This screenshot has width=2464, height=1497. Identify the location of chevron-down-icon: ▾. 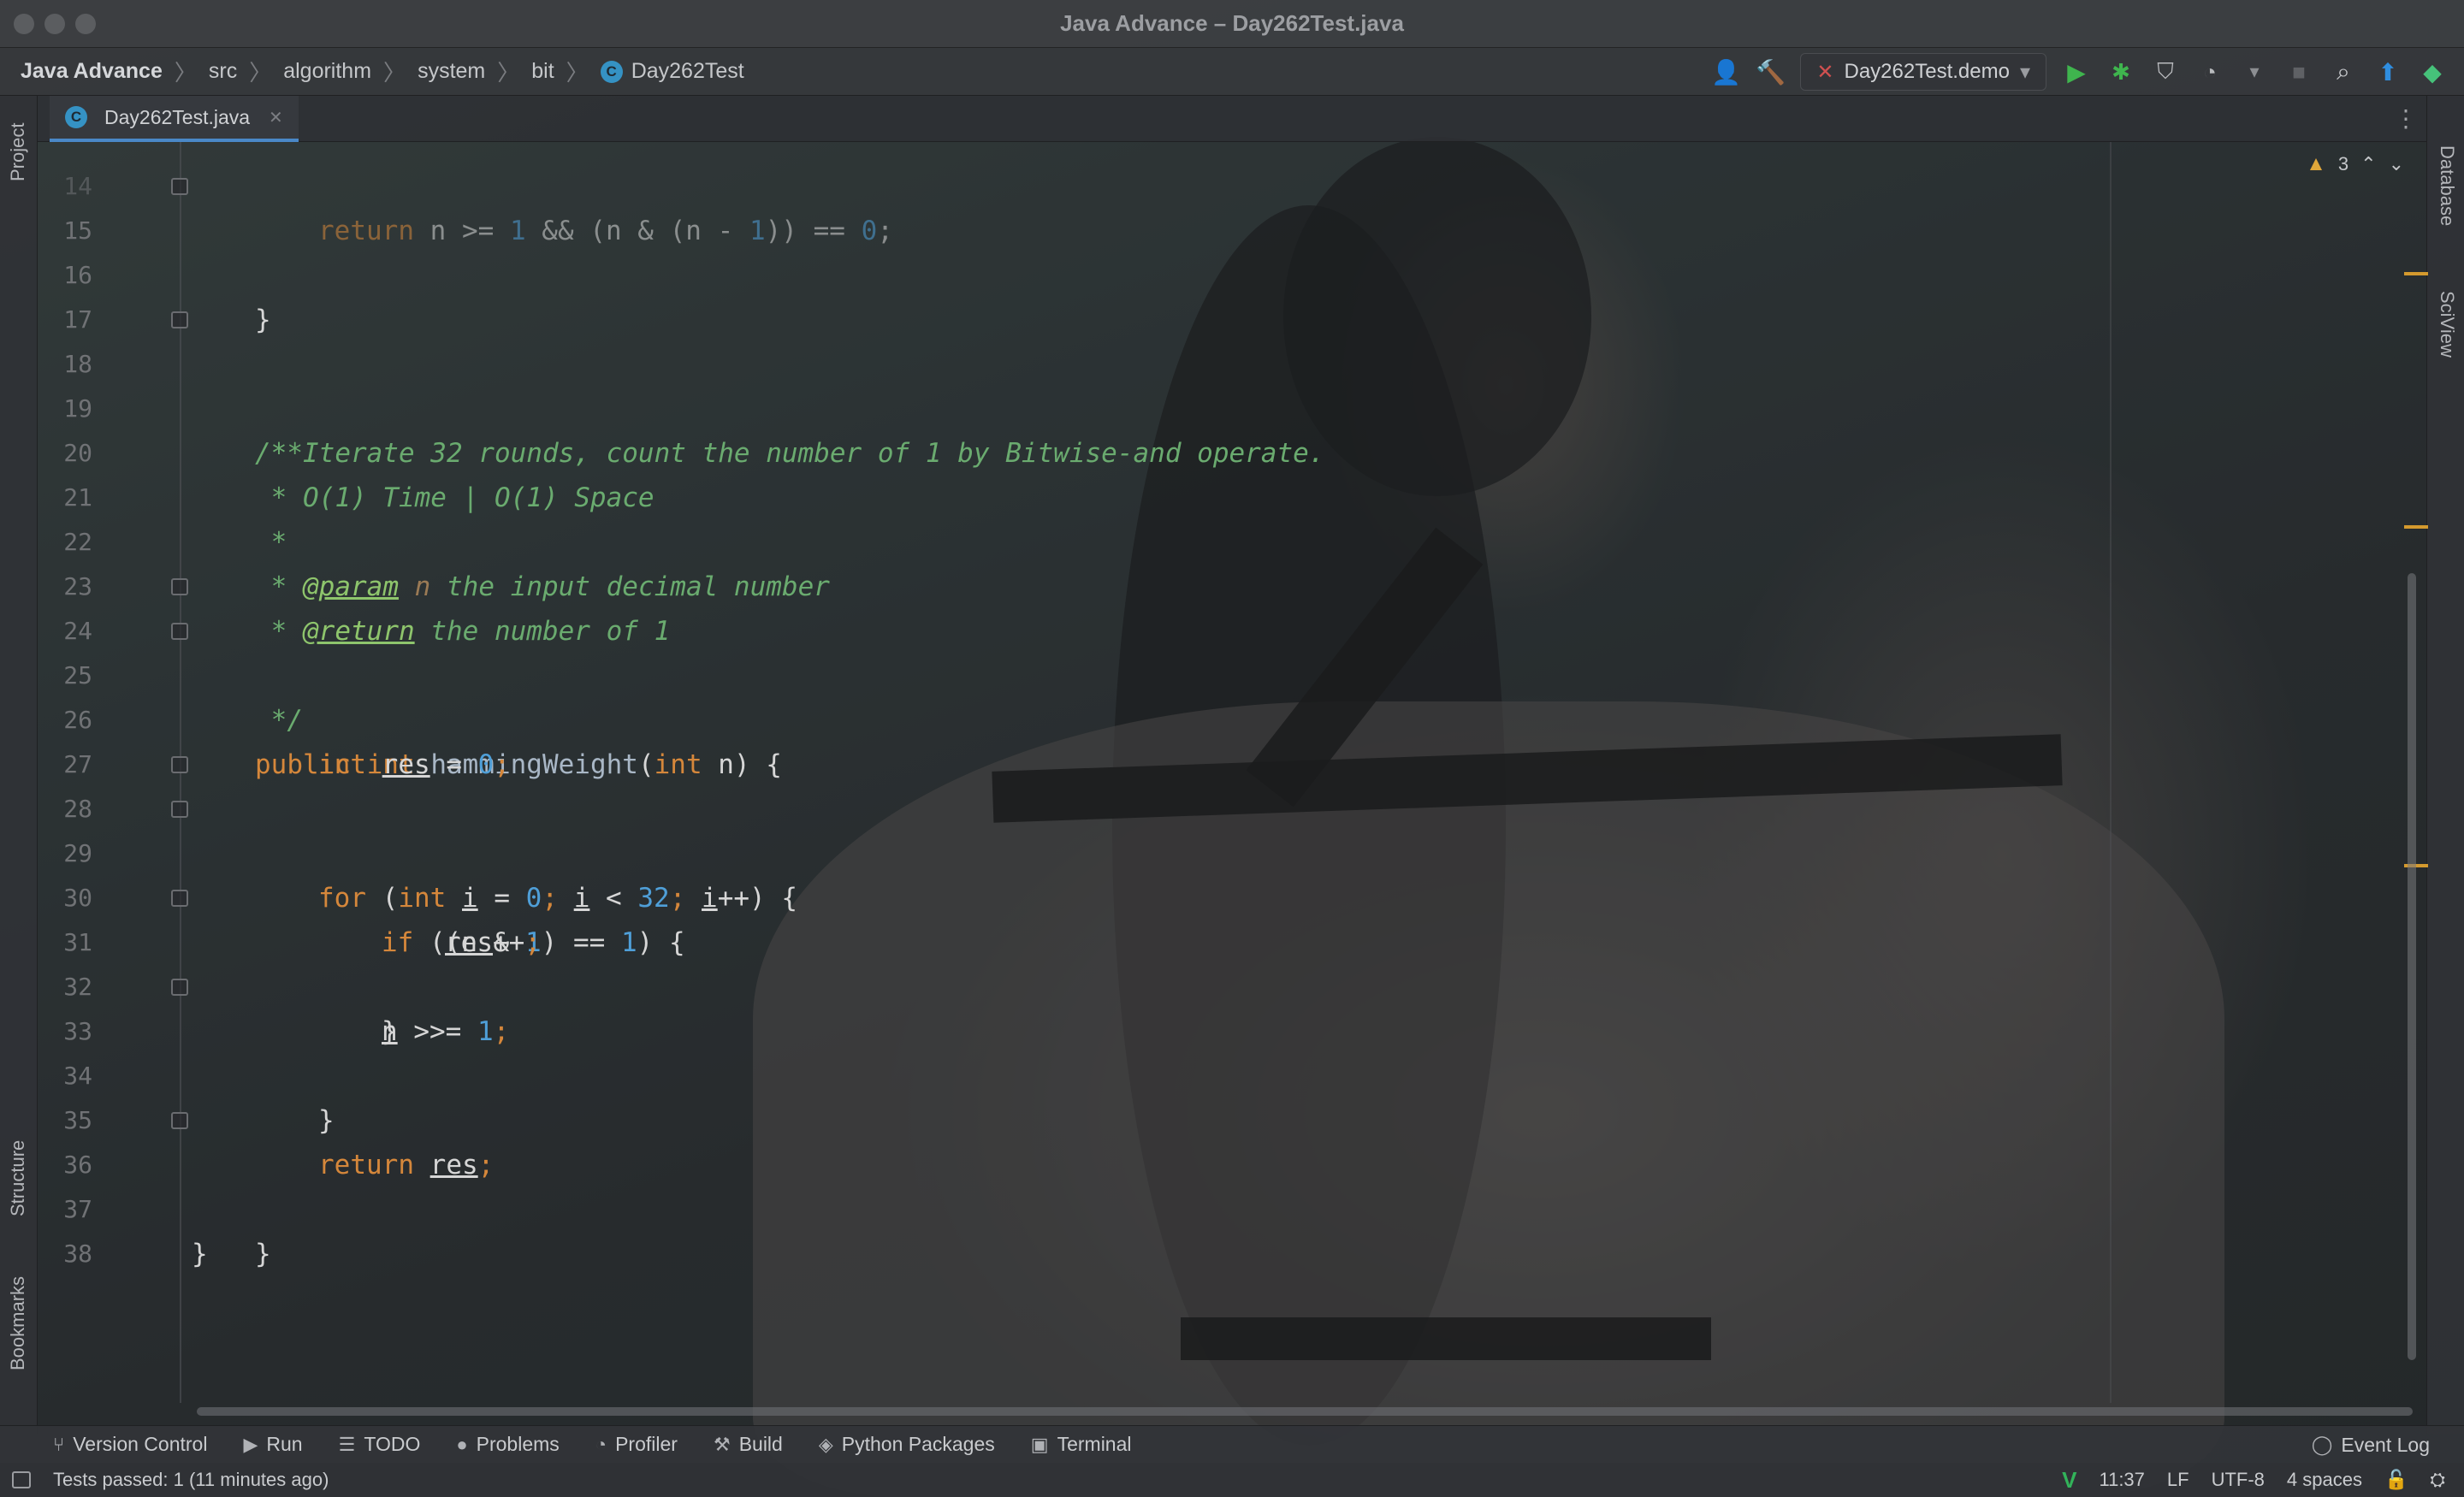
(2024, 72).